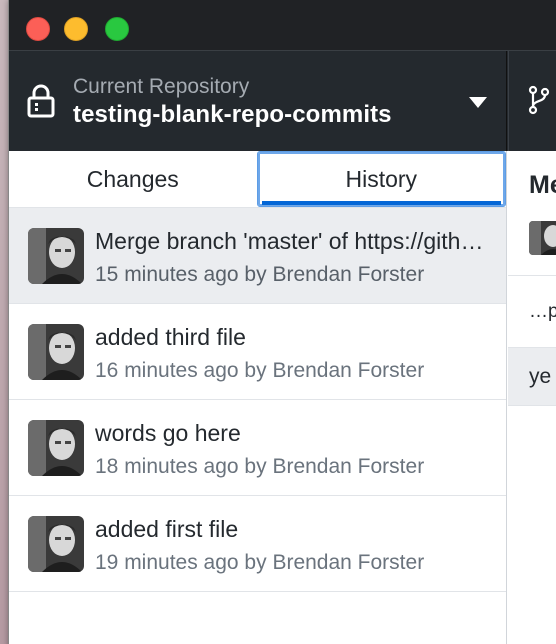 The image size is (556, 644). What do you see at coordinates (167, 529) in the screenshot?
I see `commit-summary: added first file` at bounding box center [167, 529].